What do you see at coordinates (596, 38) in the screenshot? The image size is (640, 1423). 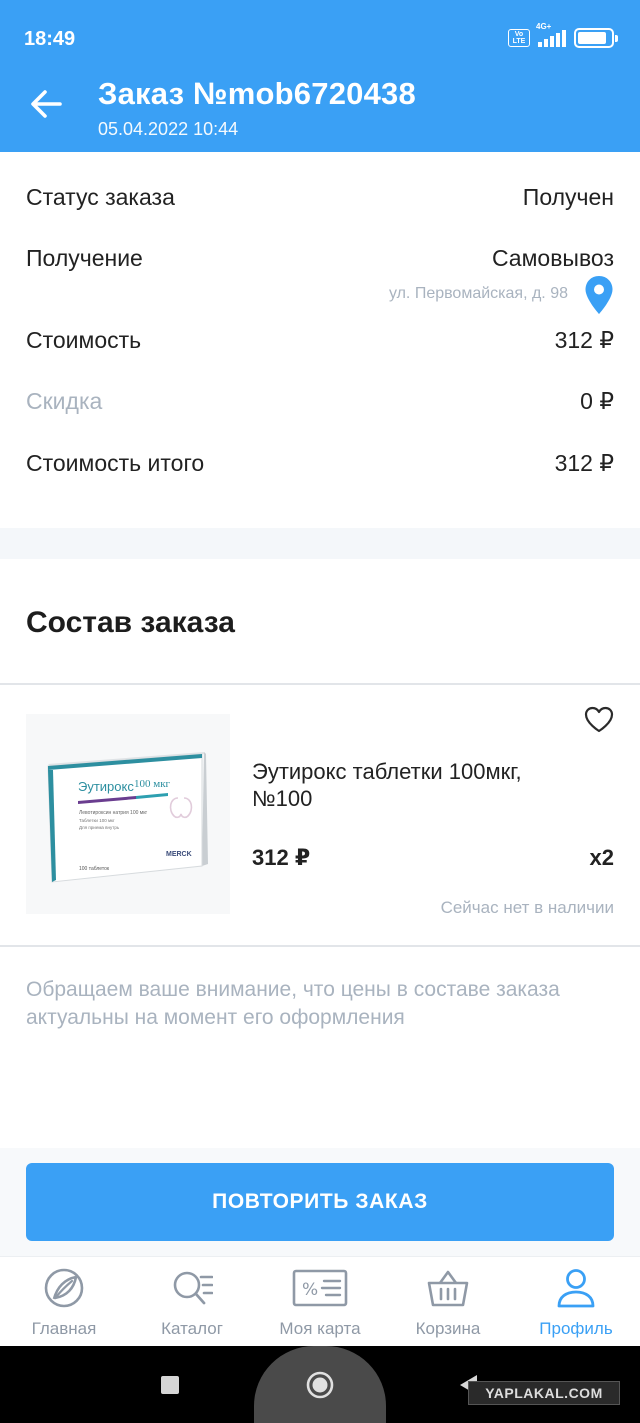 I see `battery-icon` at bounding box center [596, 38].